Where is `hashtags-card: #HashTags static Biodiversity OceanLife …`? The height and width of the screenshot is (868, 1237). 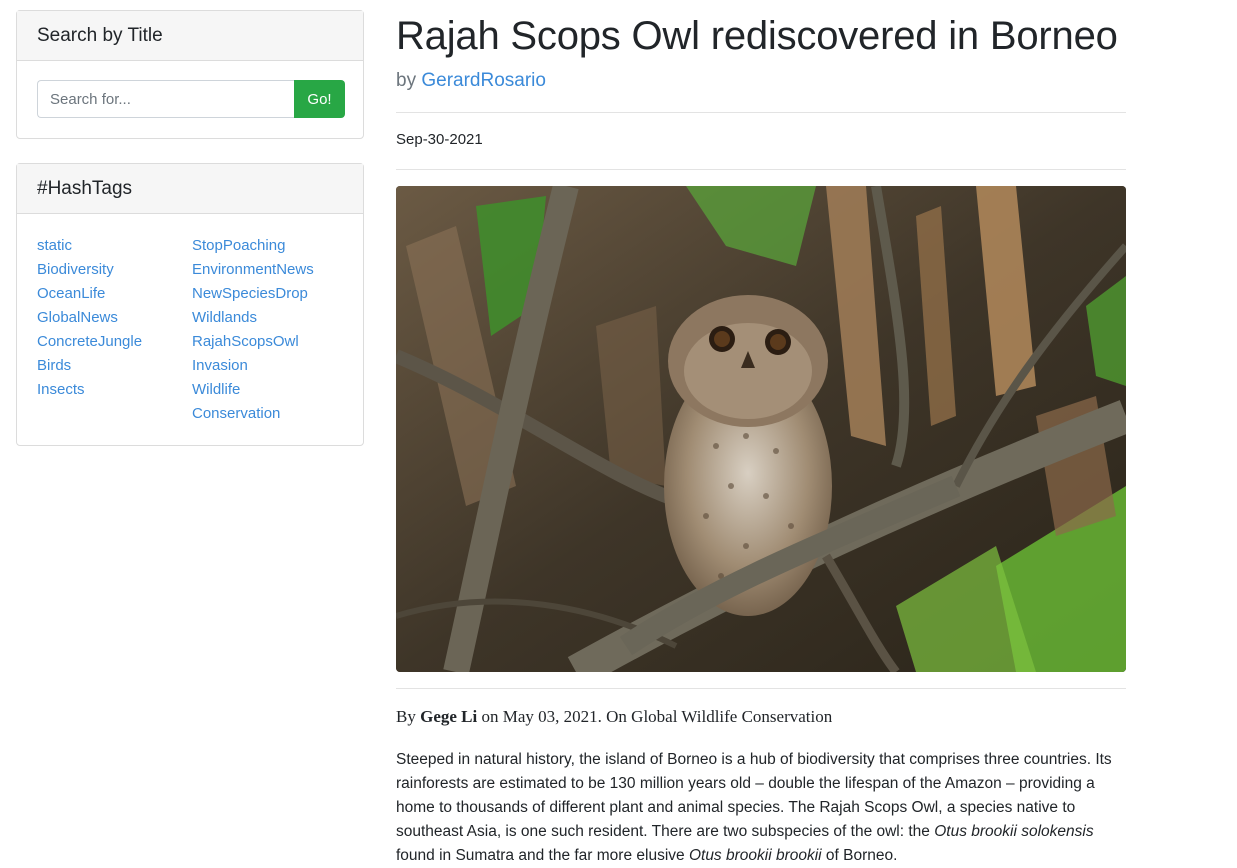 hashtags-card: #HashTags static Biodiversity OceanLife … is located at coordinates (190, 304).